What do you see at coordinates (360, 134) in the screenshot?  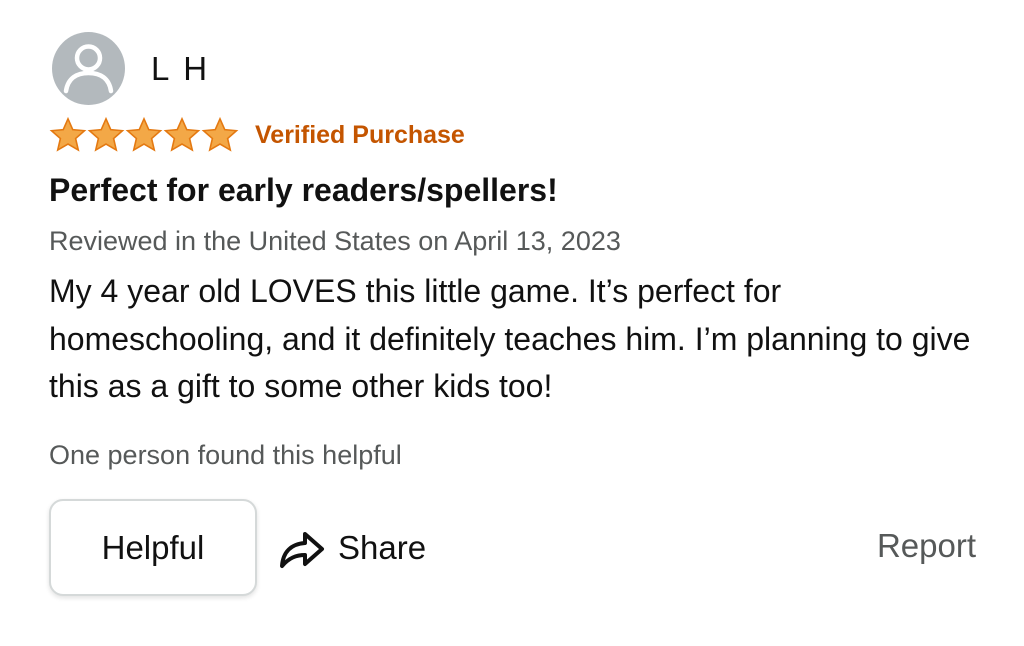 I see `verified-purchase-badge: Verified Purchase` at bounding box center [360, 134].